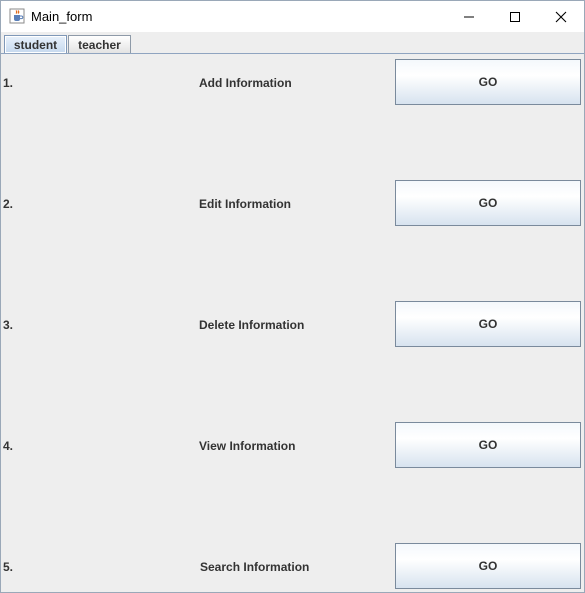 The height and width of the screenshot is (593, 585). What do you see at coordinates (8, 325) in the screenshot?
I see `row-number: 3.` at bounding box center [8, 325].